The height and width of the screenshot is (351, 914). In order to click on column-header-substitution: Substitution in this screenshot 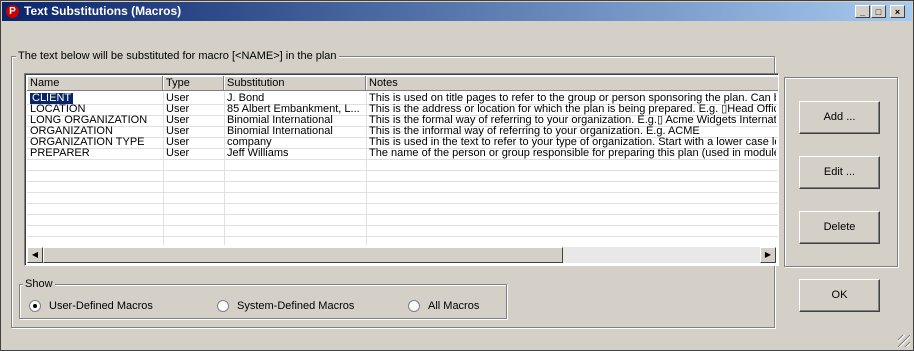, I will do `click(295, 83)`.